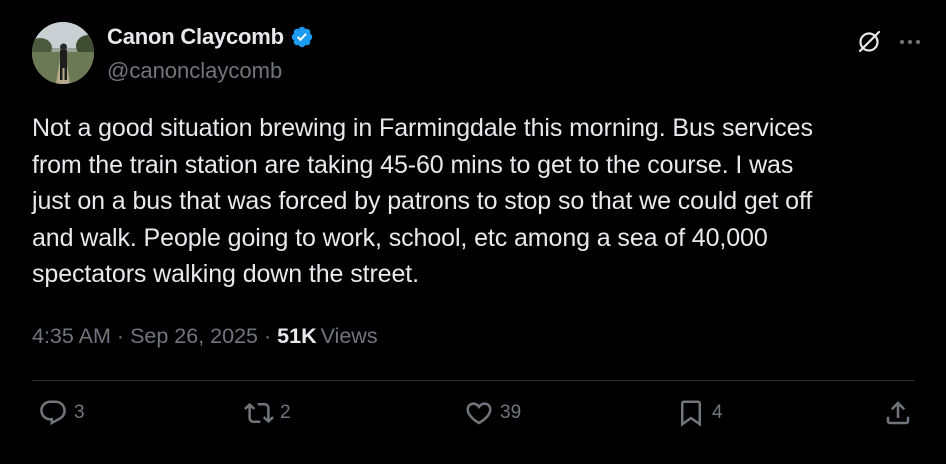  What do you see at coordinates (473, 380) in the screenshot?
I see `divider` at bounding box center [473, 380].